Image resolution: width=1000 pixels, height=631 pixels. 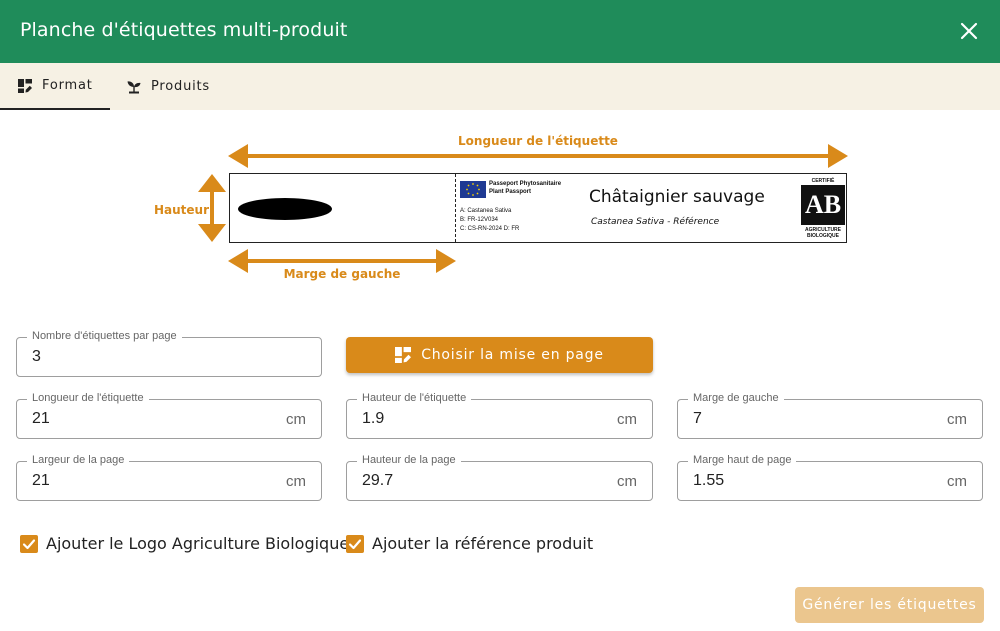 What do you see at coordinates (473, 189) in the screenshot?
I see `eu-flag-icon` at bounding box center [473, 189].